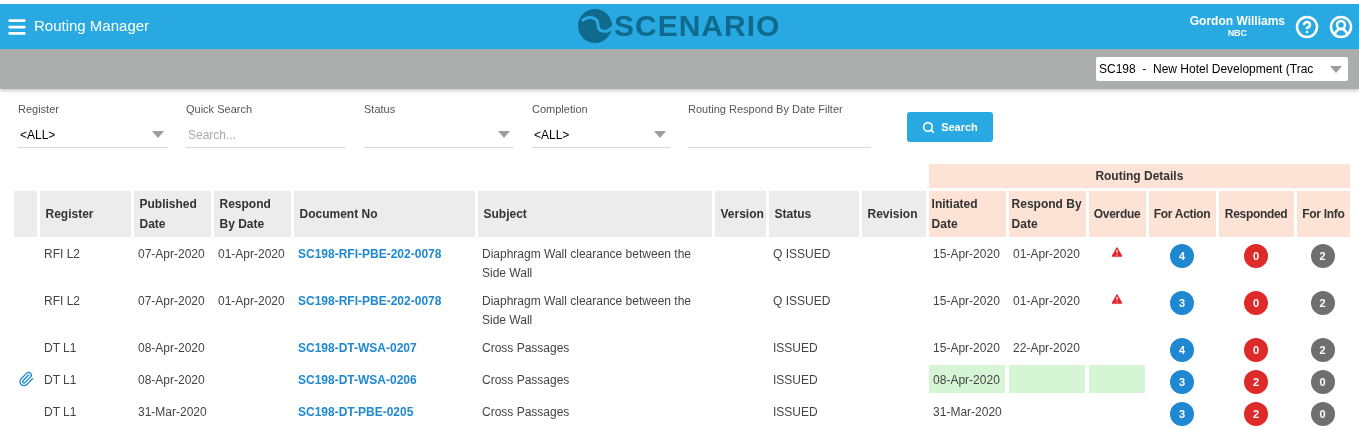 The width and height of the screenshot is (1359, 430). What do you see at coordinates (85, 213) in the screenshot?
I see `column-header: Register` at bounding box center [85, 213].